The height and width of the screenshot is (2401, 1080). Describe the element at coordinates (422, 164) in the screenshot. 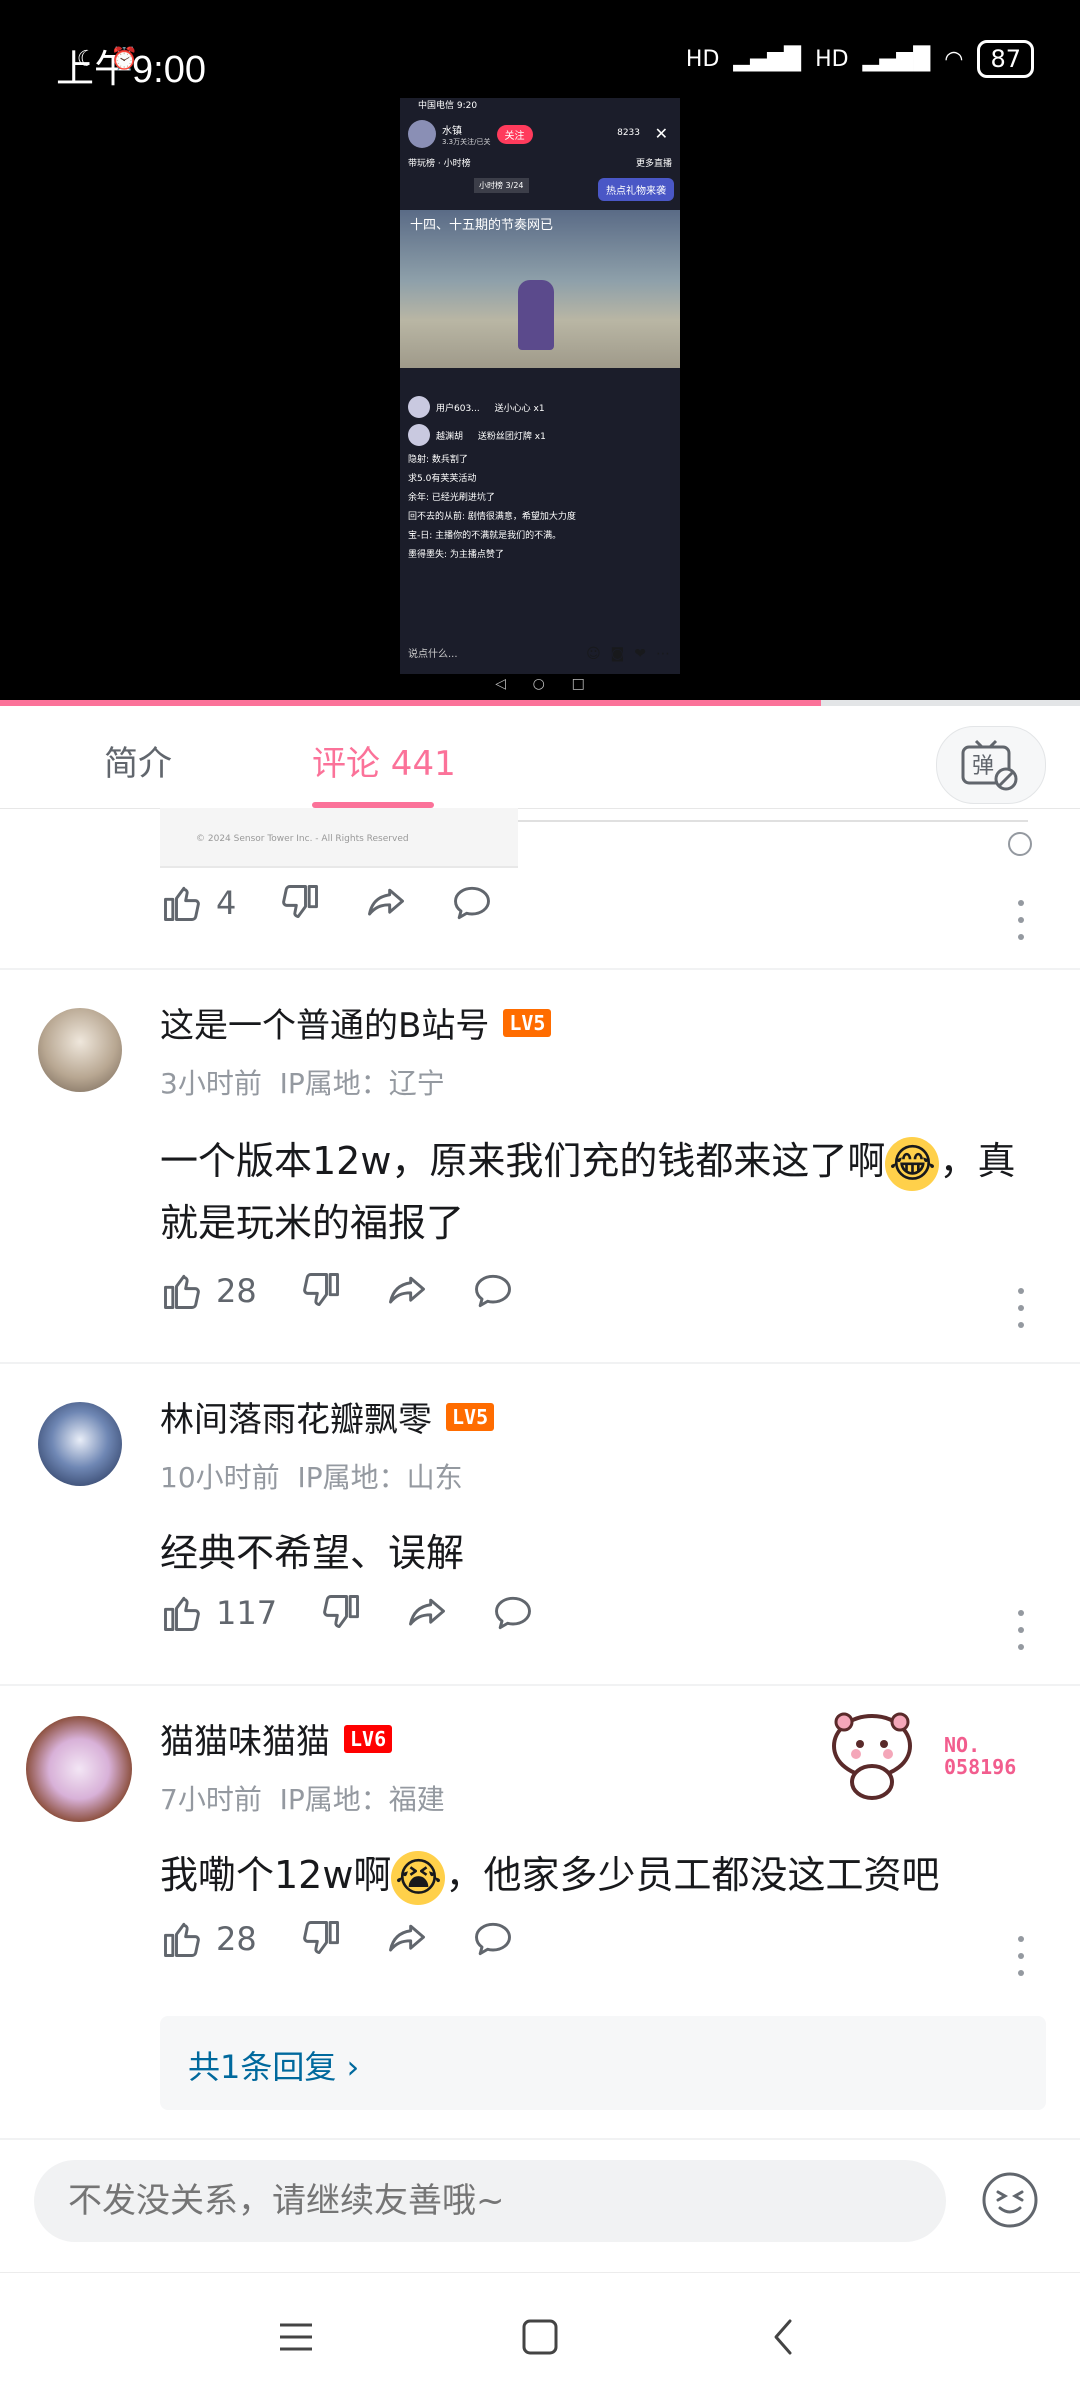

I see `tag-left: 带玩榜` at that location.